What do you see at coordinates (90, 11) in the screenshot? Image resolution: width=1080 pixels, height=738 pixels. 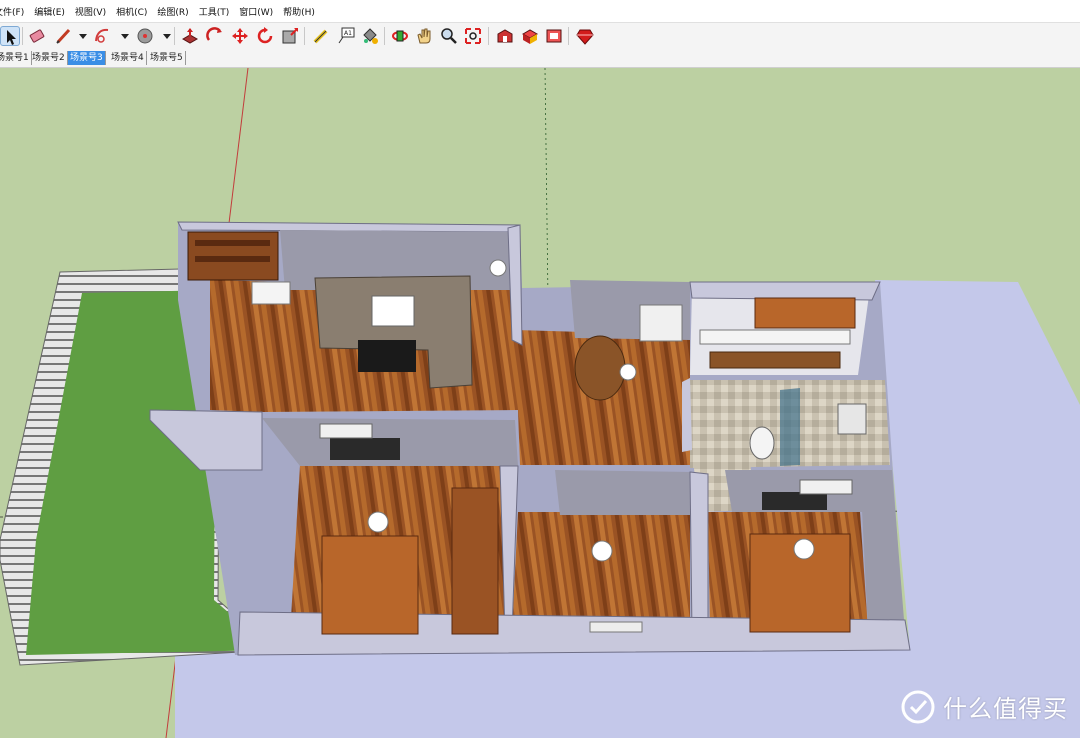 I see `menu-view: 视图(V)` at bounding box center [90, 11].